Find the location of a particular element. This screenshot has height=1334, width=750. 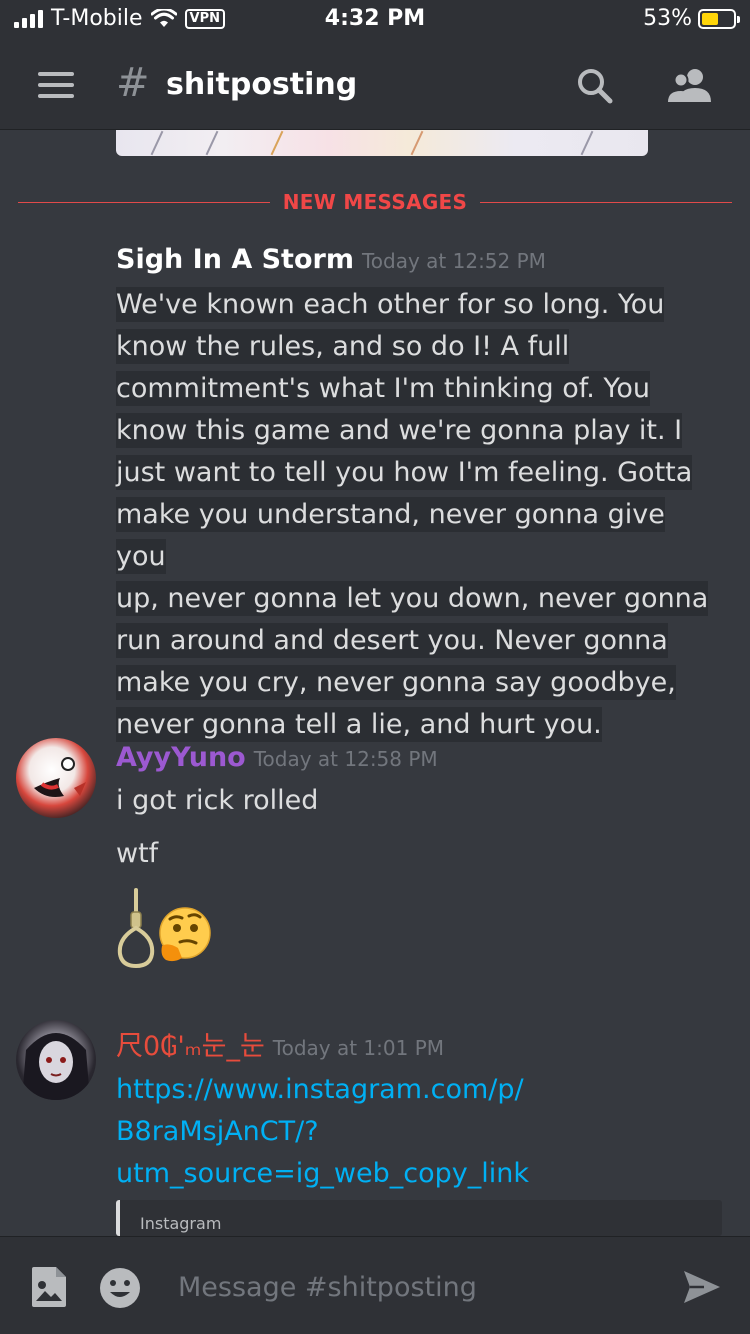

channel-title: shitposting is located at coordinates (262, 84).